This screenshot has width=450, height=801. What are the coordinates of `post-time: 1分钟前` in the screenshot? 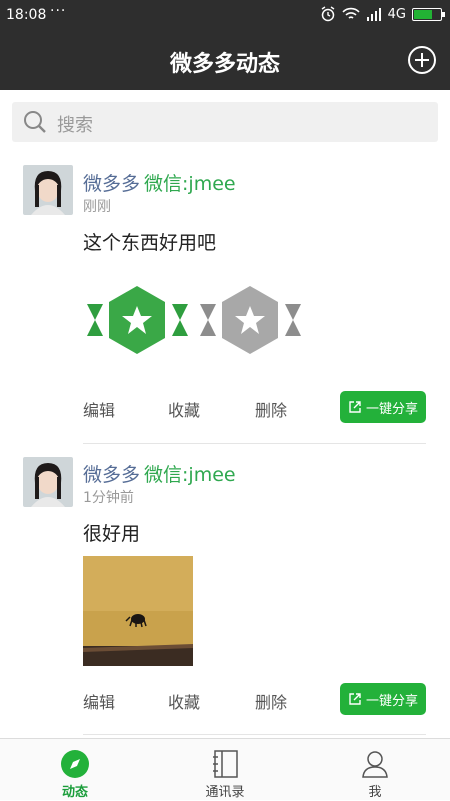 It's located at (108, 498).